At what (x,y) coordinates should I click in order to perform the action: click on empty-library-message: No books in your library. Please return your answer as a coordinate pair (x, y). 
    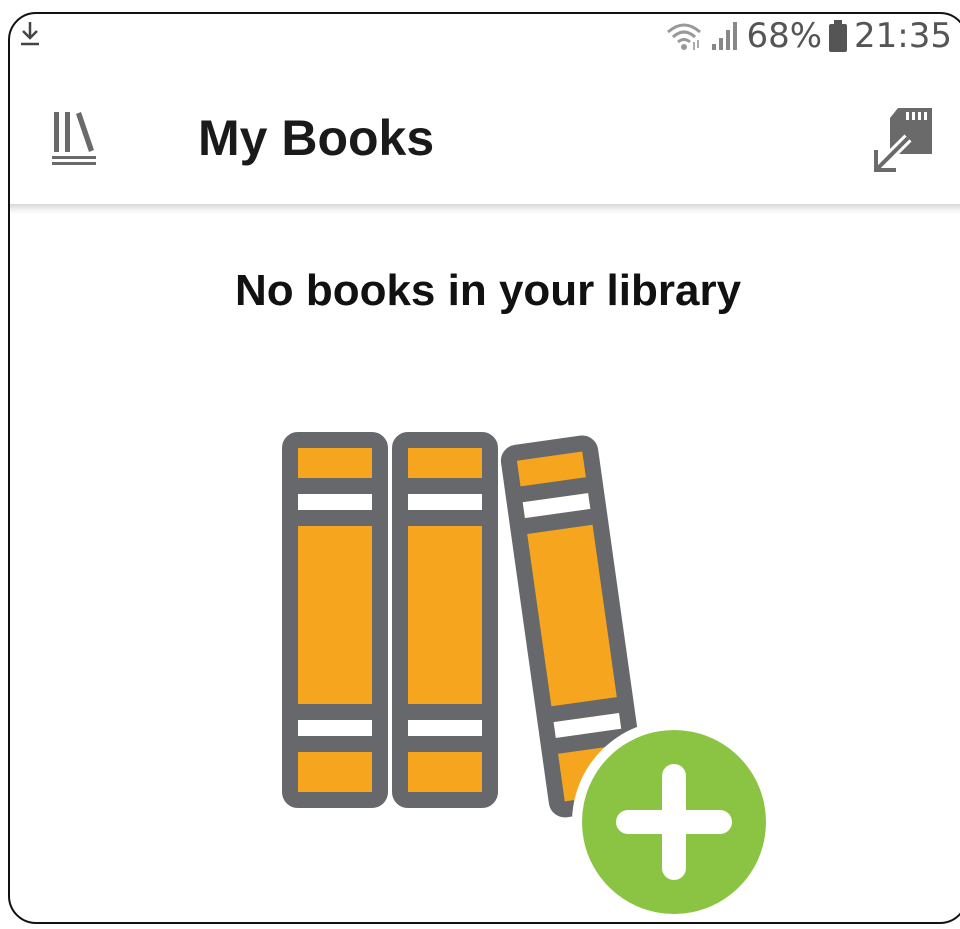
    Looking at the image, I should click on (488, 290).